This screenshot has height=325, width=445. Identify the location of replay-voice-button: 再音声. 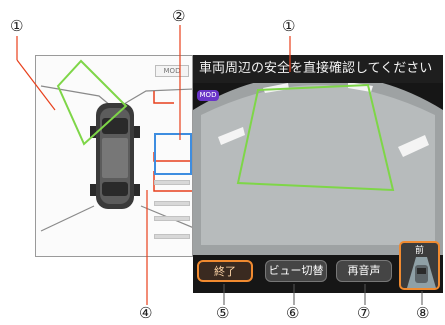
(364, 271).